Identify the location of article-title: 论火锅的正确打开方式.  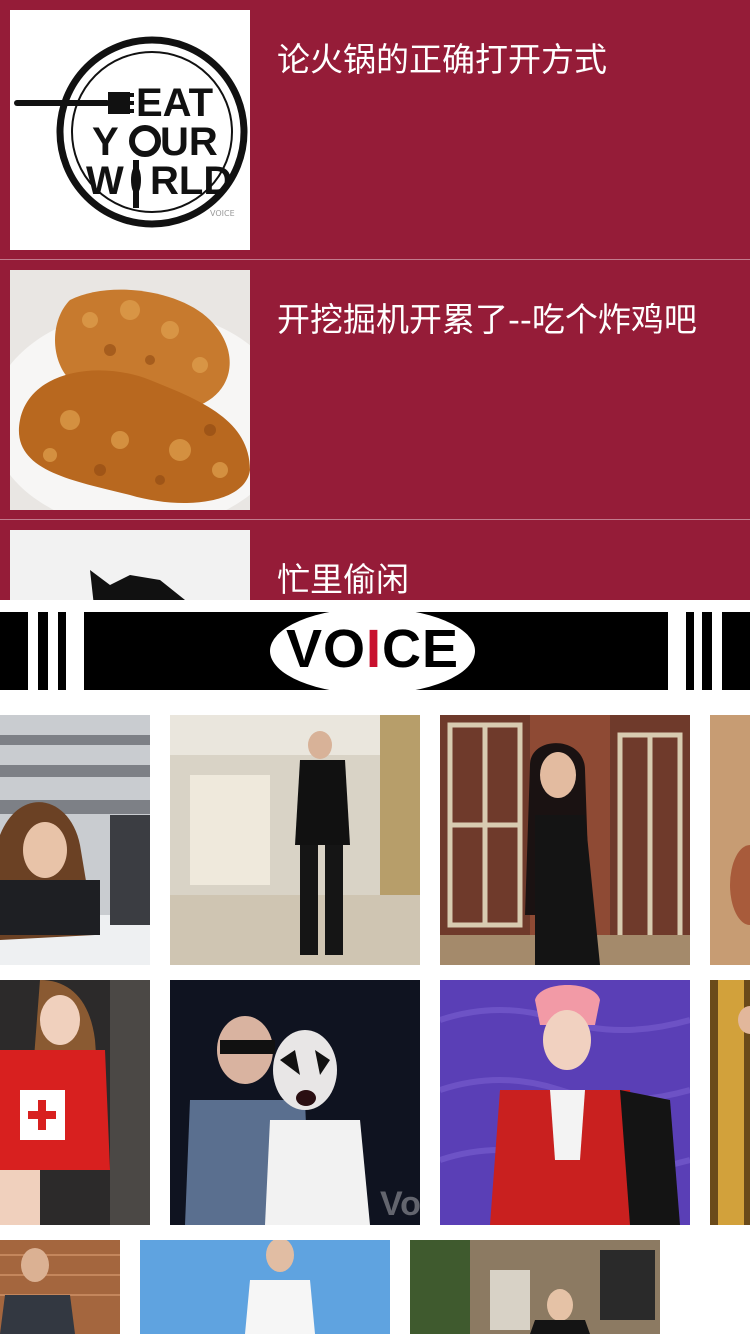
(442, 59).